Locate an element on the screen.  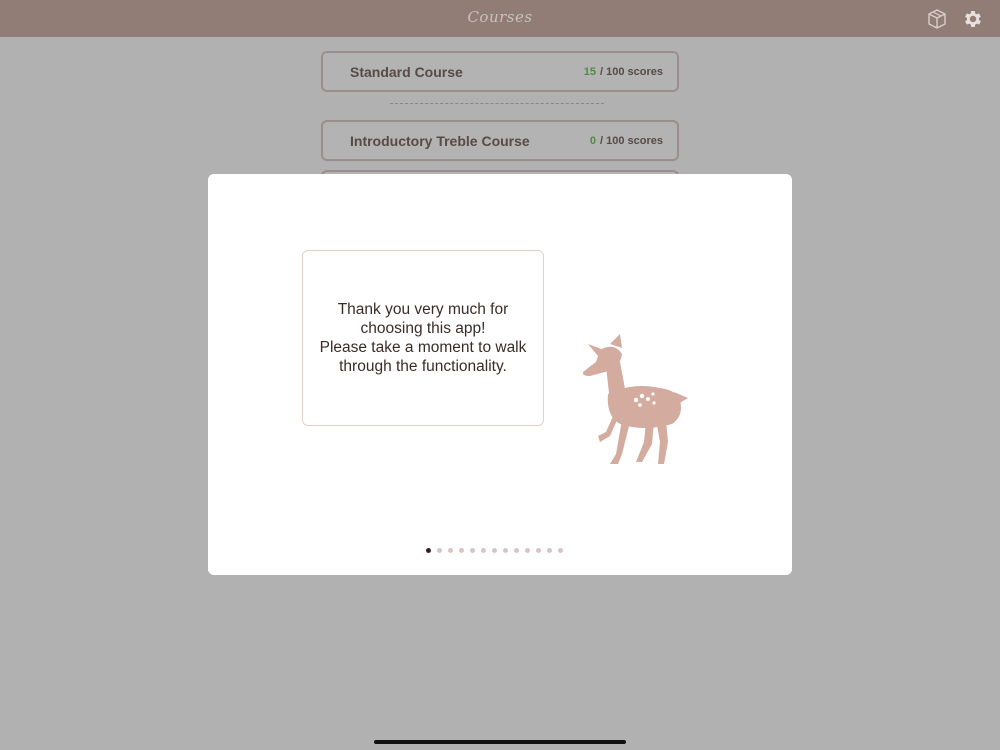
page-indicator is located at coordinates (494, 553).